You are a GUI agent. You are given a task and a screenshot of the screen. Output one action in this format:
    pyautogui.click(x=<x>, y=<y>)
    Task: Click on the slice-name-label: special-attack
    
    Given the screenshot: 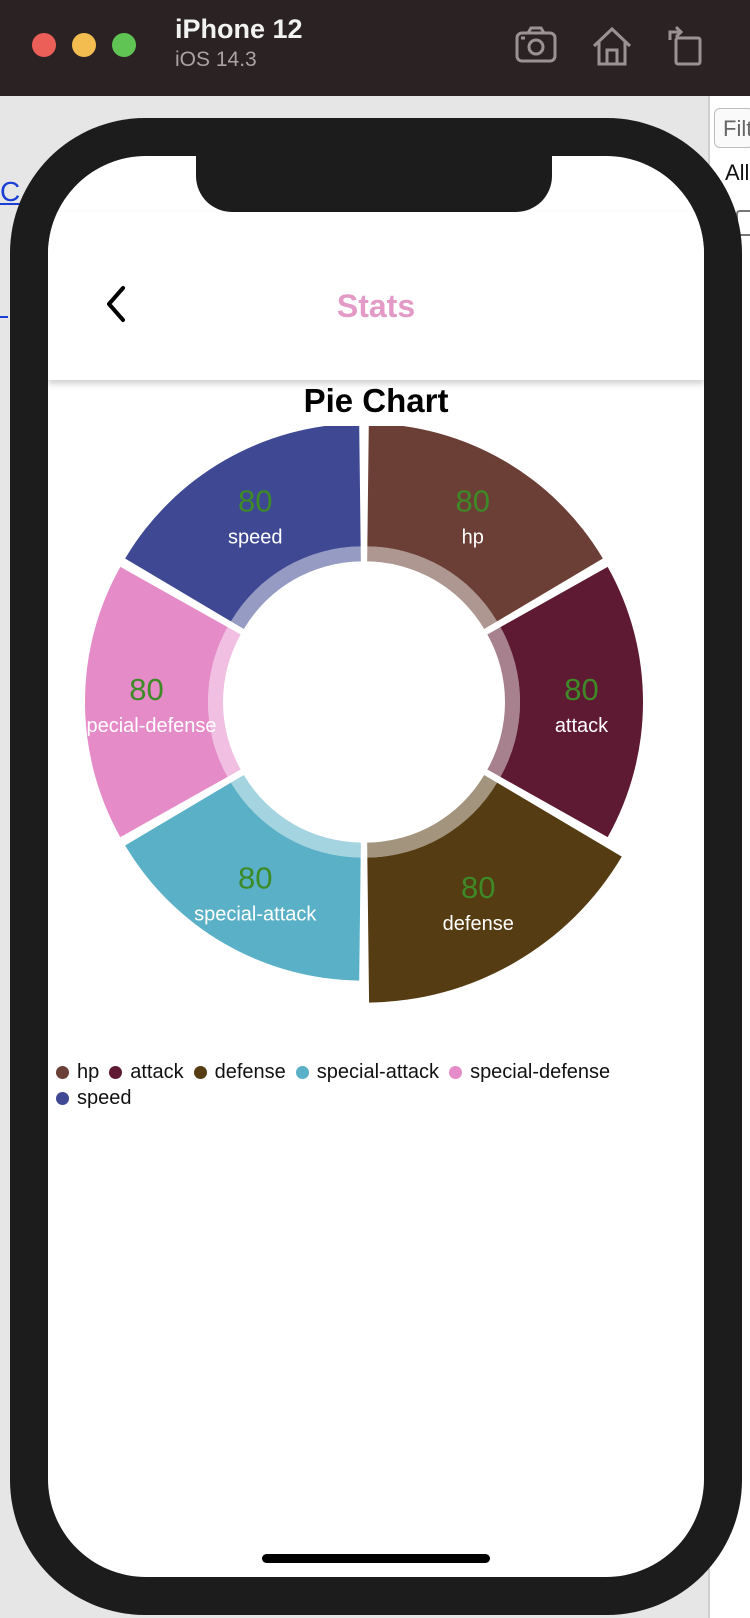 What is the action you would take?
    pyautogui.click(x=255, y=914)
    